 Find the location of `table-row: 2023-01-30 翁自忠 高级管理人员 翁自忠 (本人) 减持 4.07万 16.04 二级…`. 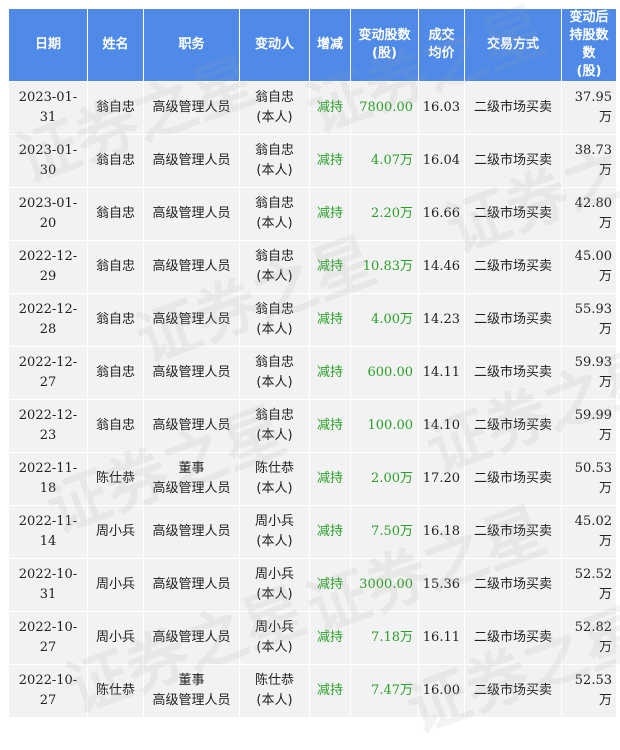

table-row: 2023-01-30 翁自忠 高级管理人员 翁自忠 (本人) 减持 4.07万 16.04 二级… is located at coordinates (312, 161).